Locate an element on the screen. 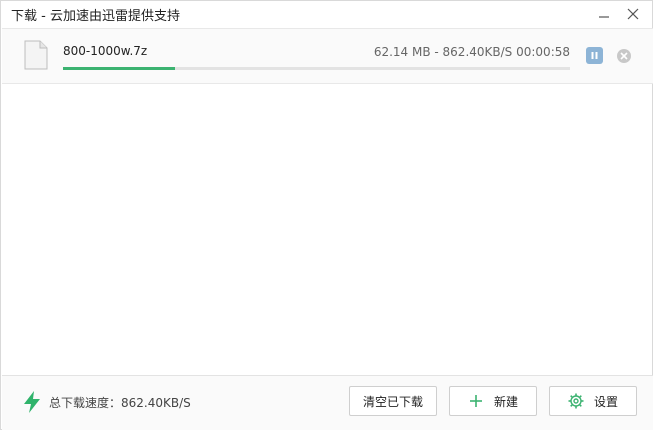 This screenshot has height=430, width=653. clear-downloaded-label: 清空已下载 is located at coordinates (392, 401).